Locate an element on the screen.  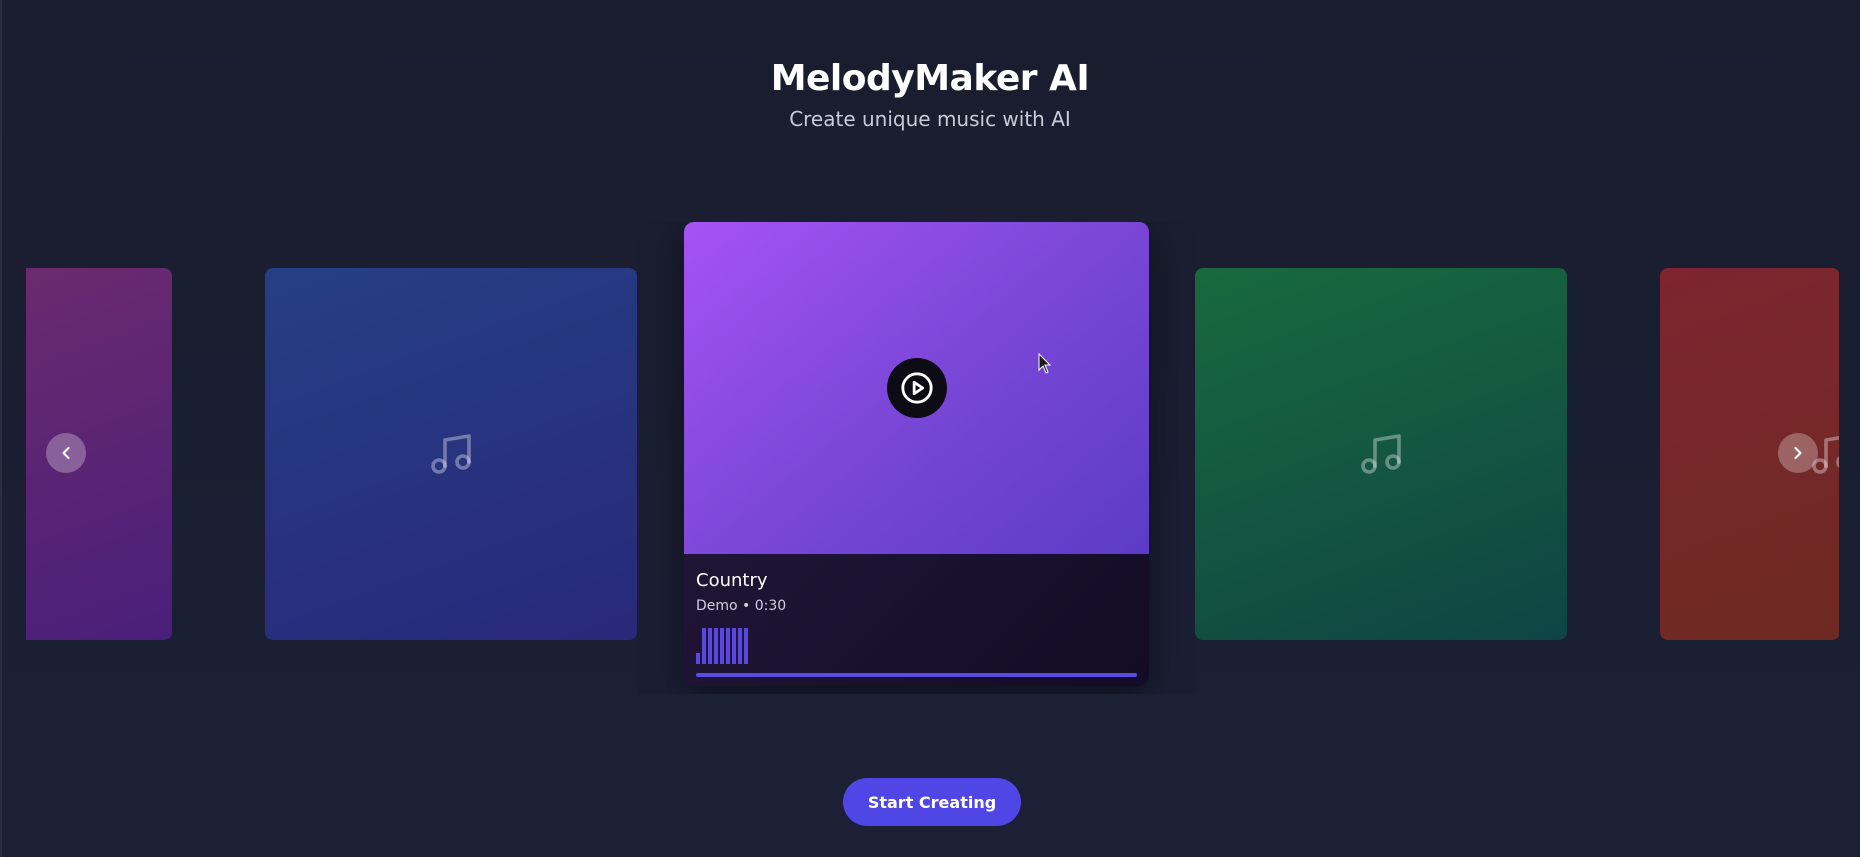
page-subtitle: Create unique music with AI is located at coordinates (930, 119).